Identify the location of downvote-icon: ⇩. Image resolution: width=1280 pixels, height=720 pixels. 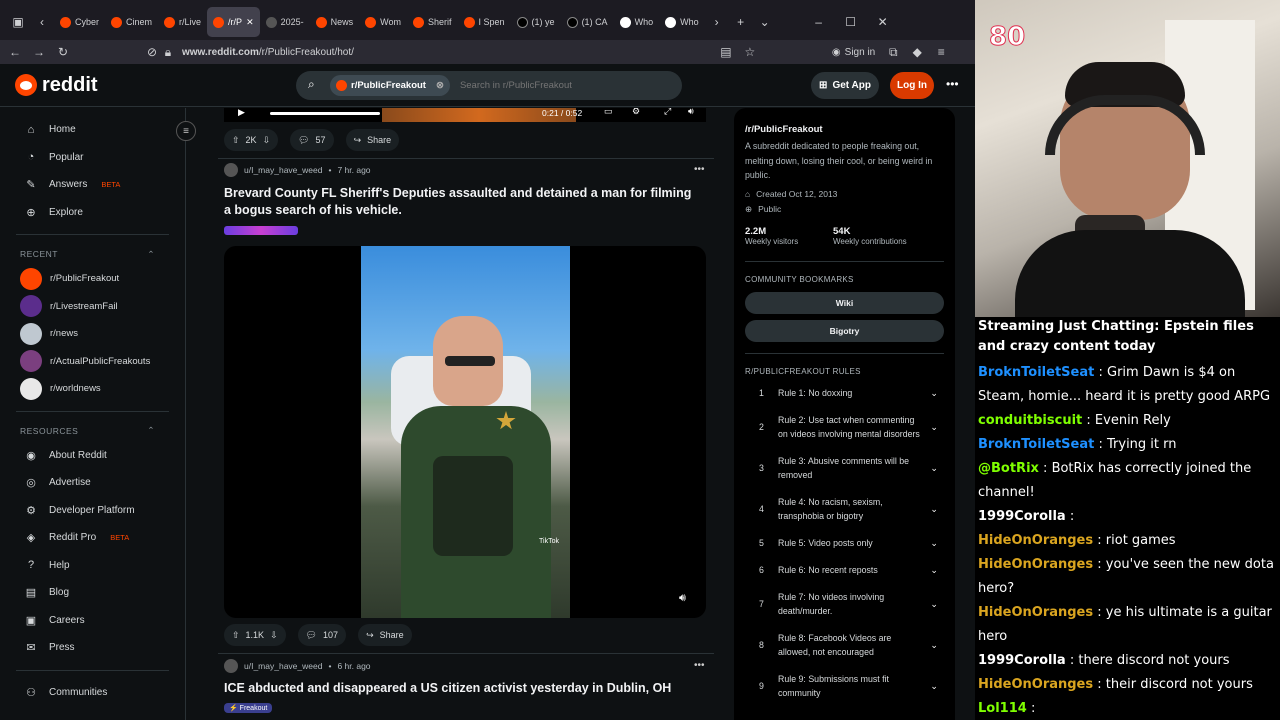
(274, 635).